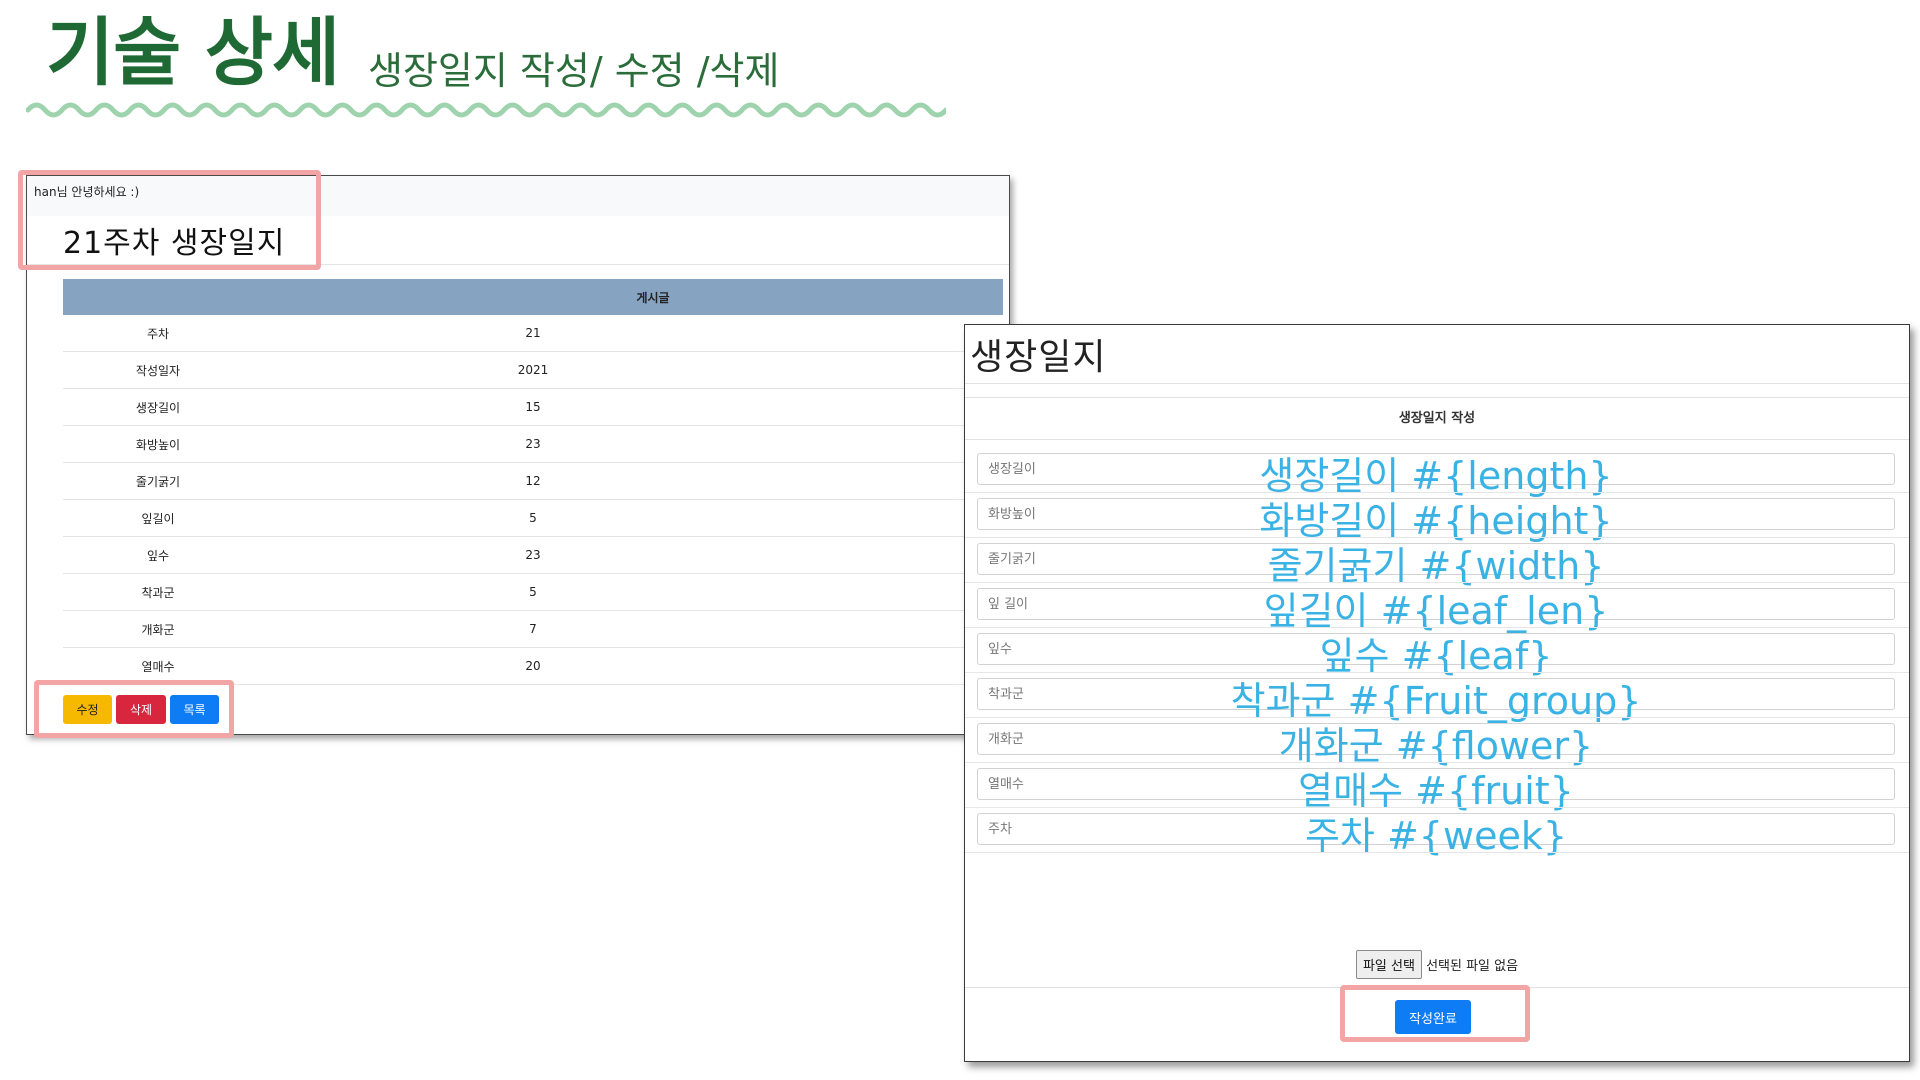 This screenshot has height=1080, width=1920. Describe the element at coordinates (1038, 357) in the screenshot. I see `form-heading: 생장일지` at that location.